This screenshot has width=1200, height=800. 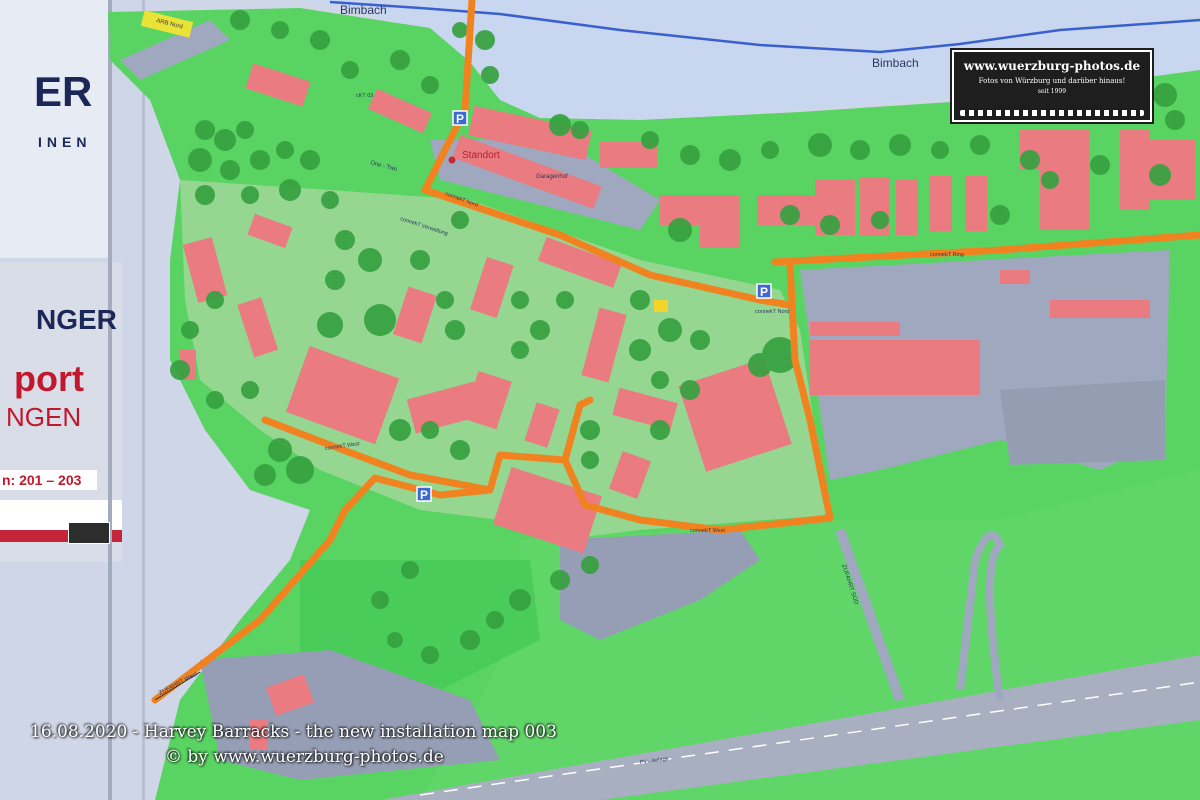 I want to click on panel-subheading-fragment: NGEN, so click(x=44, y=417).